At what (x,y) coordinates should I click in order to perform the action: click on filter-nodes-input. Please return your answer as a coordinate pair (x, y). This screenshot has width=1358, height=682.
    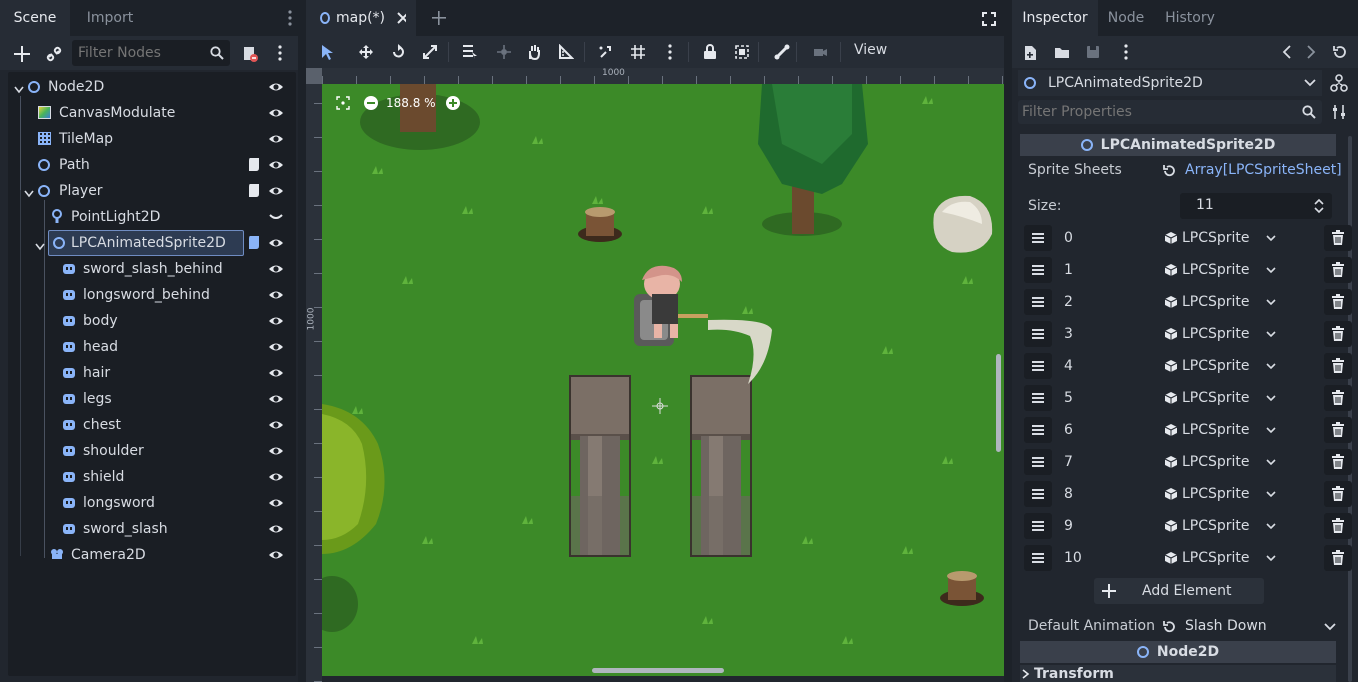
    Looking at the image, I should click on (141, 53).